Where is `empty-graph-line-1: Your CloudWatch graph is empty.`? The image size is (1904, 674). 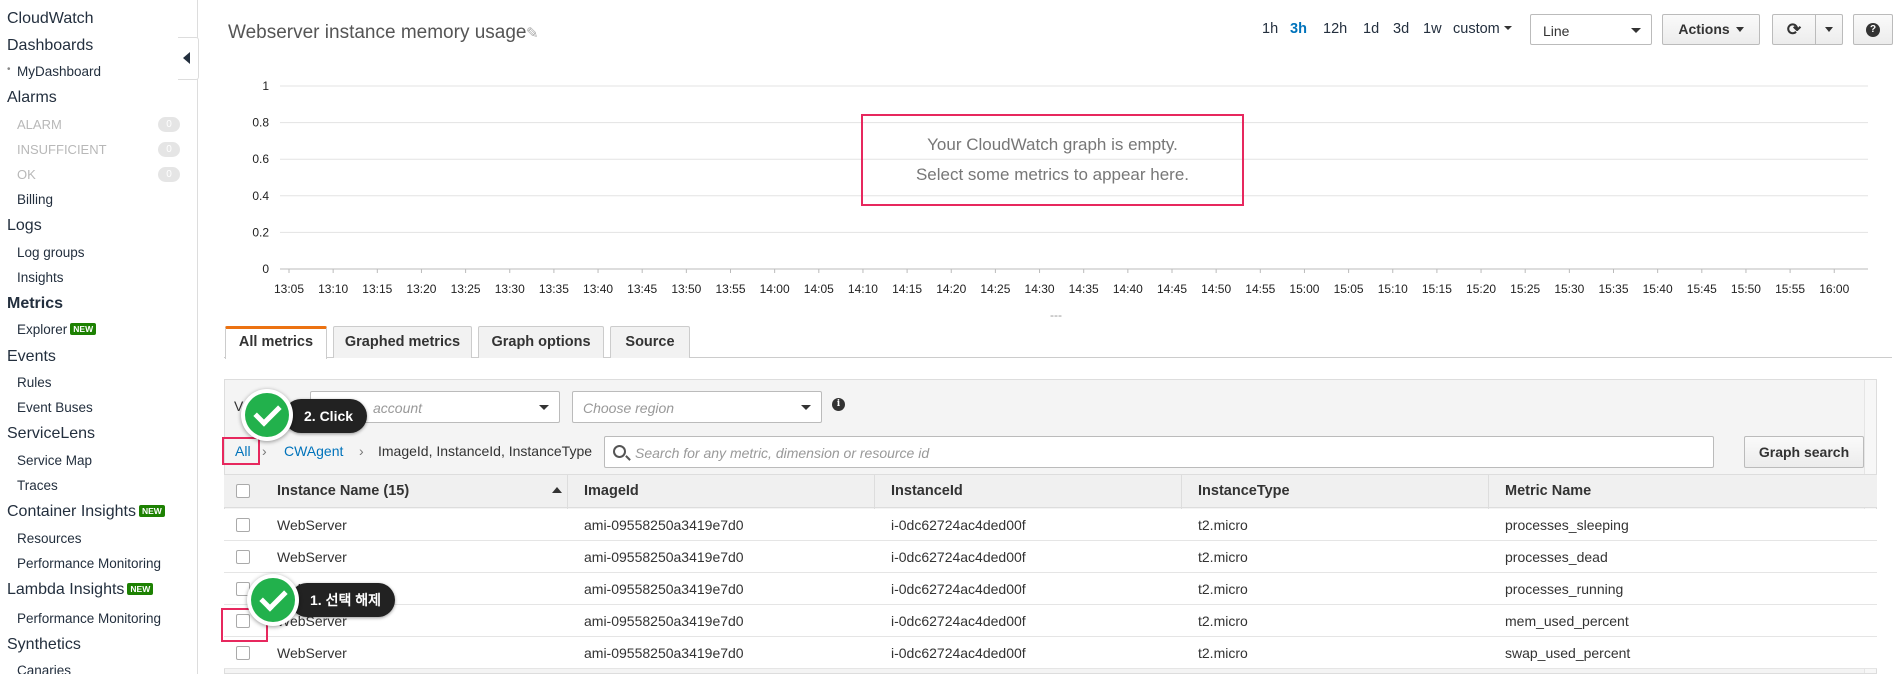
empty-graph-line-1: Your CloudWatch graph is empty. is located at coordinates (1052, 144).